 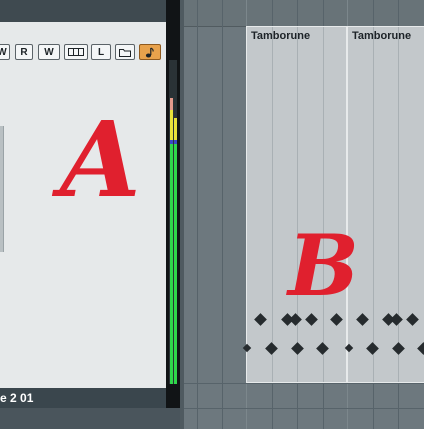 What do you see at coordinates (171, 264) in the screenshot?
I see `meter-level-green` at bounding box center [171, 264].